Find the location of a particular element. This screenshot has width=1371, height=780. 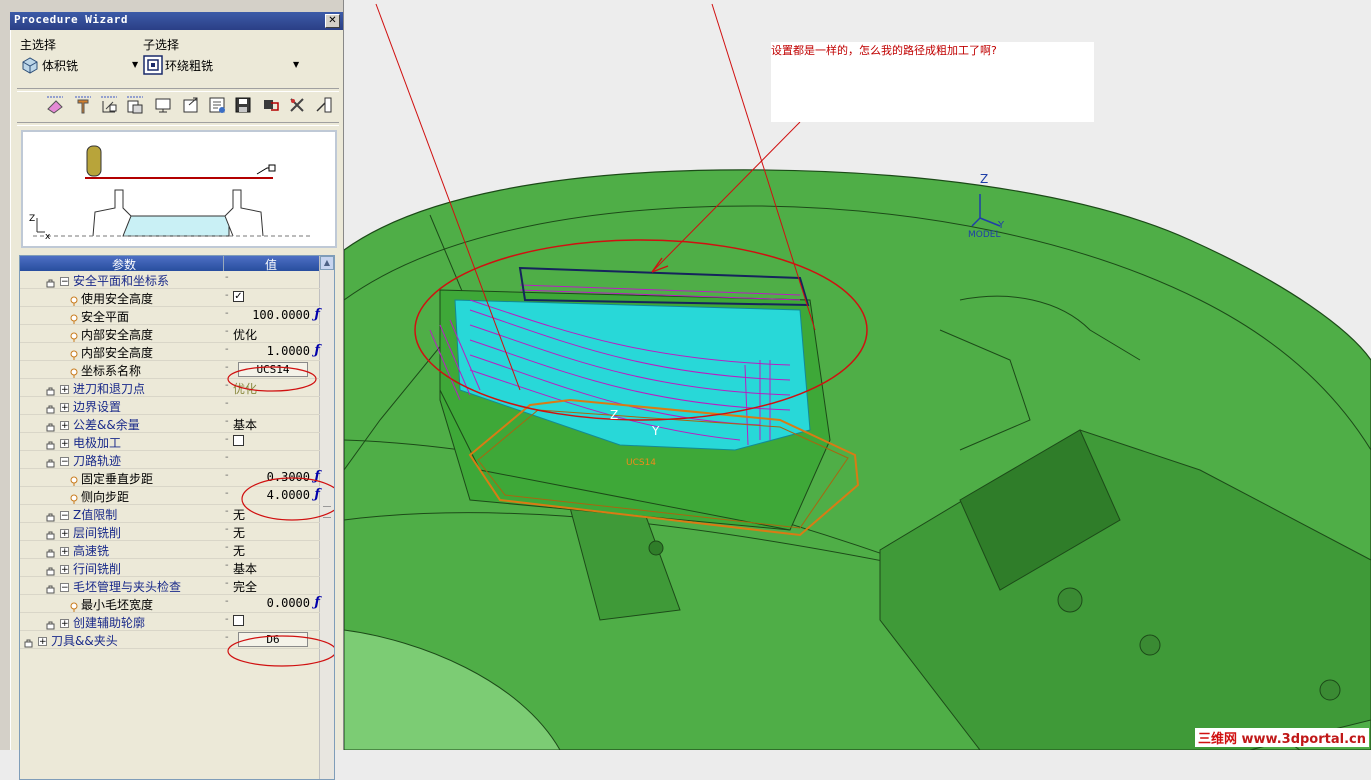

tool-select-button: D6 is located at coordinates (273, 639).